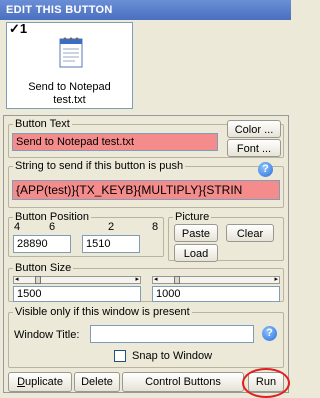 This screenshot has width=320, height=398. I want to click on paste-button: Paste, so click(196, 233).